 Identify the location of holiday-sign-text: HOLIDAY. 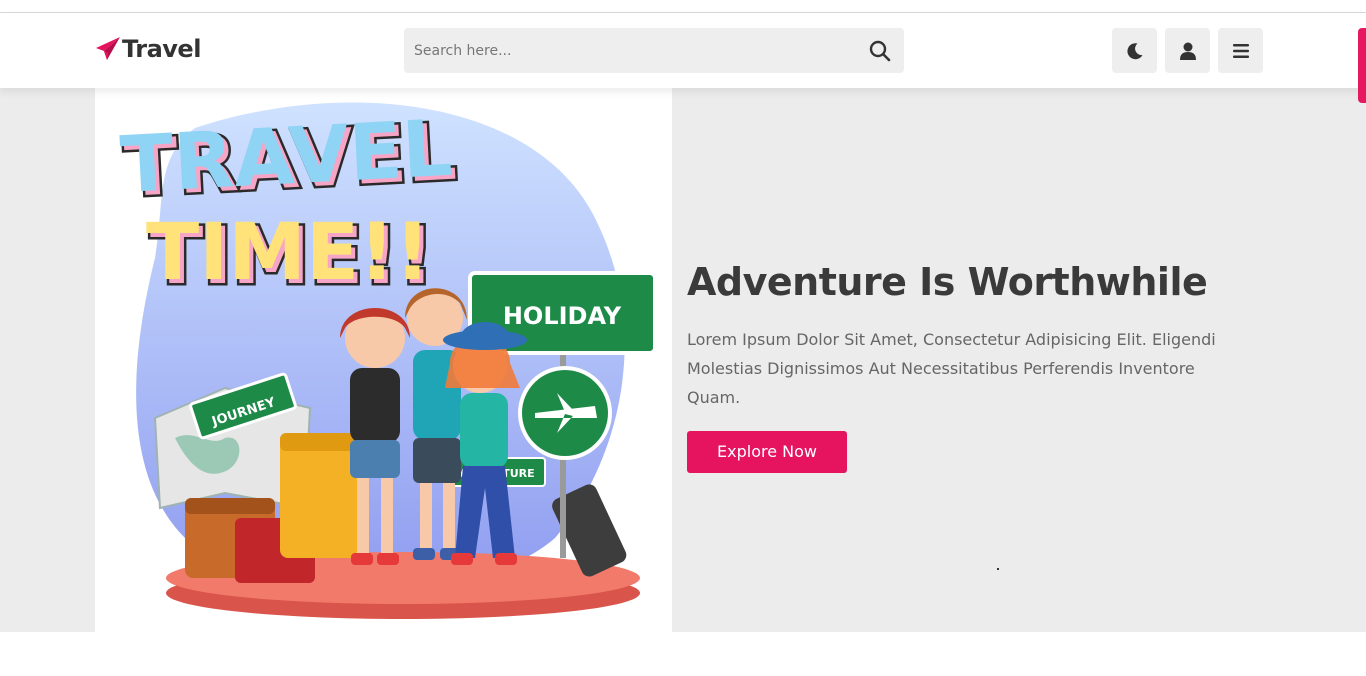
(562, 316).